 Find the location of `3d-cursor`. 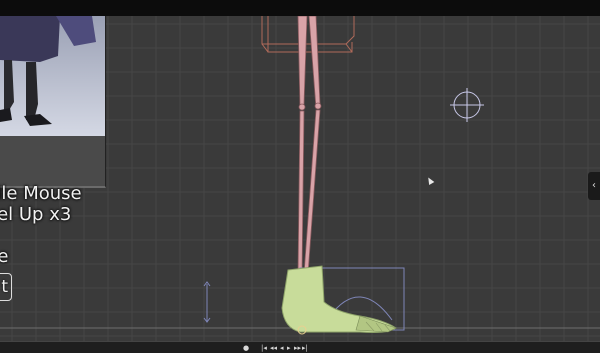

3d-cursor is located at coordinates (467, 105).